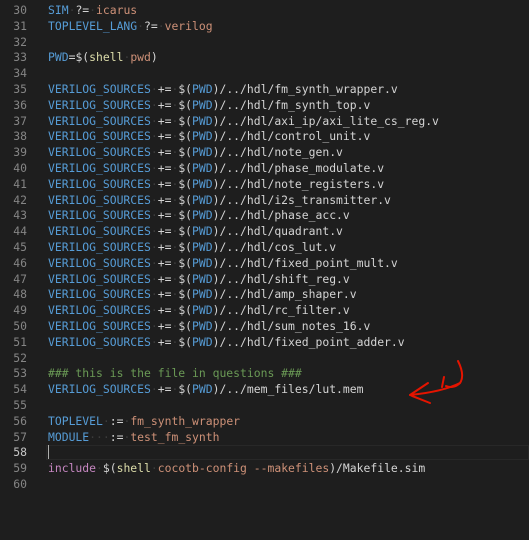 This screenshot has width=529, height=540. I want to click on code-token: )/../hdl/fixed_point_adder.v, so click(308, 341).